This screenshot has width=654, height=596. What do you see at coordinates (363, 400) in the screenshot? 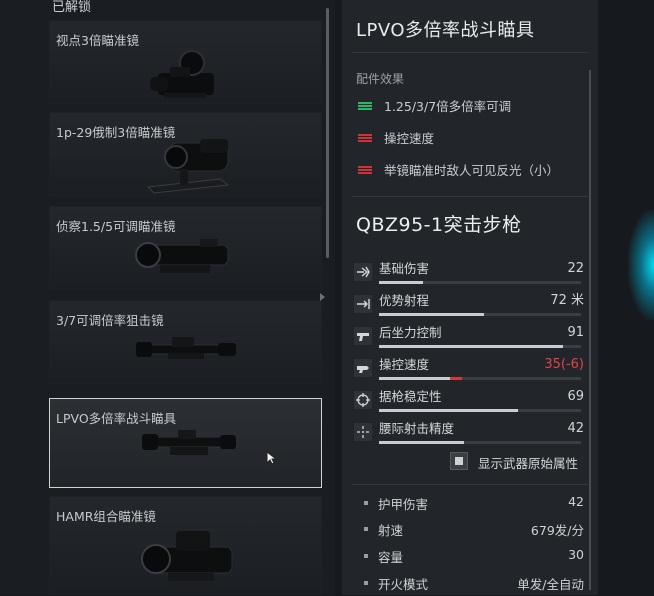
I see `crosshair-icon` at bounding box center [363, 400].